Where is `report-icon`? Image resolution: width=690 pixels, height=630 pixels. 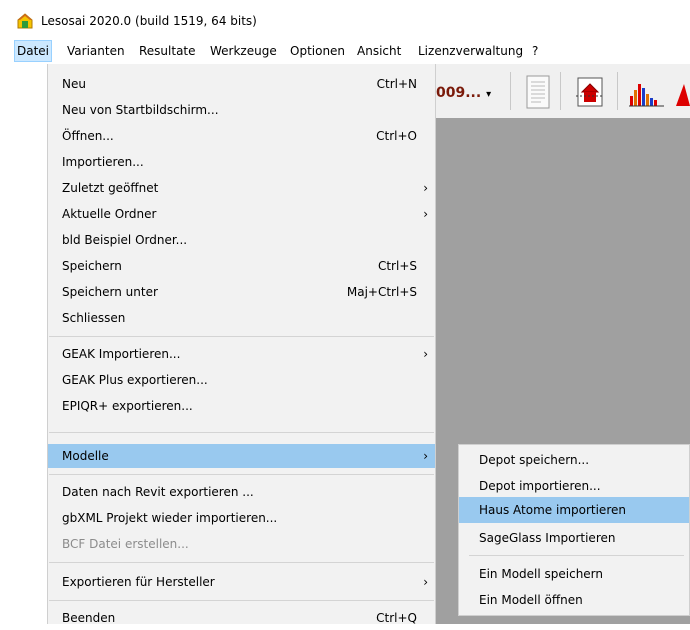 report-icon is located at coordinates (590, 92).